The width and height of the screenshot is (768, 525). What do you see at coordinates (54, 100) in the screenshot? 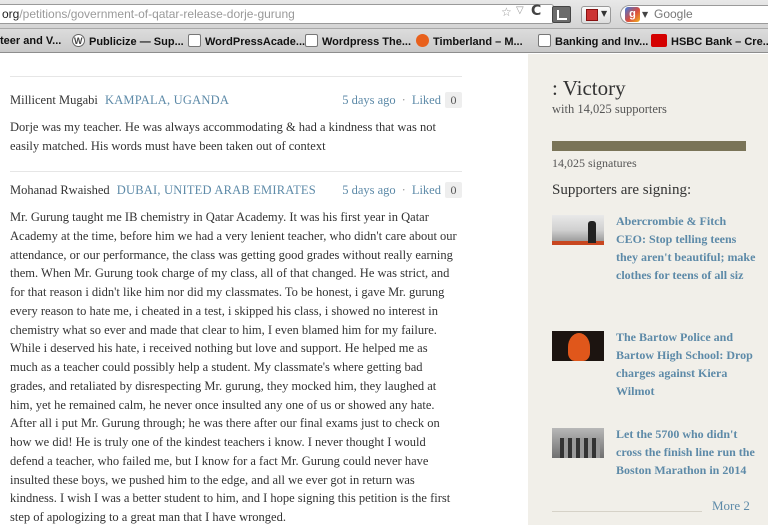
I see `signer-name: Millicent Mugabi` at bounding box center [54, 100].